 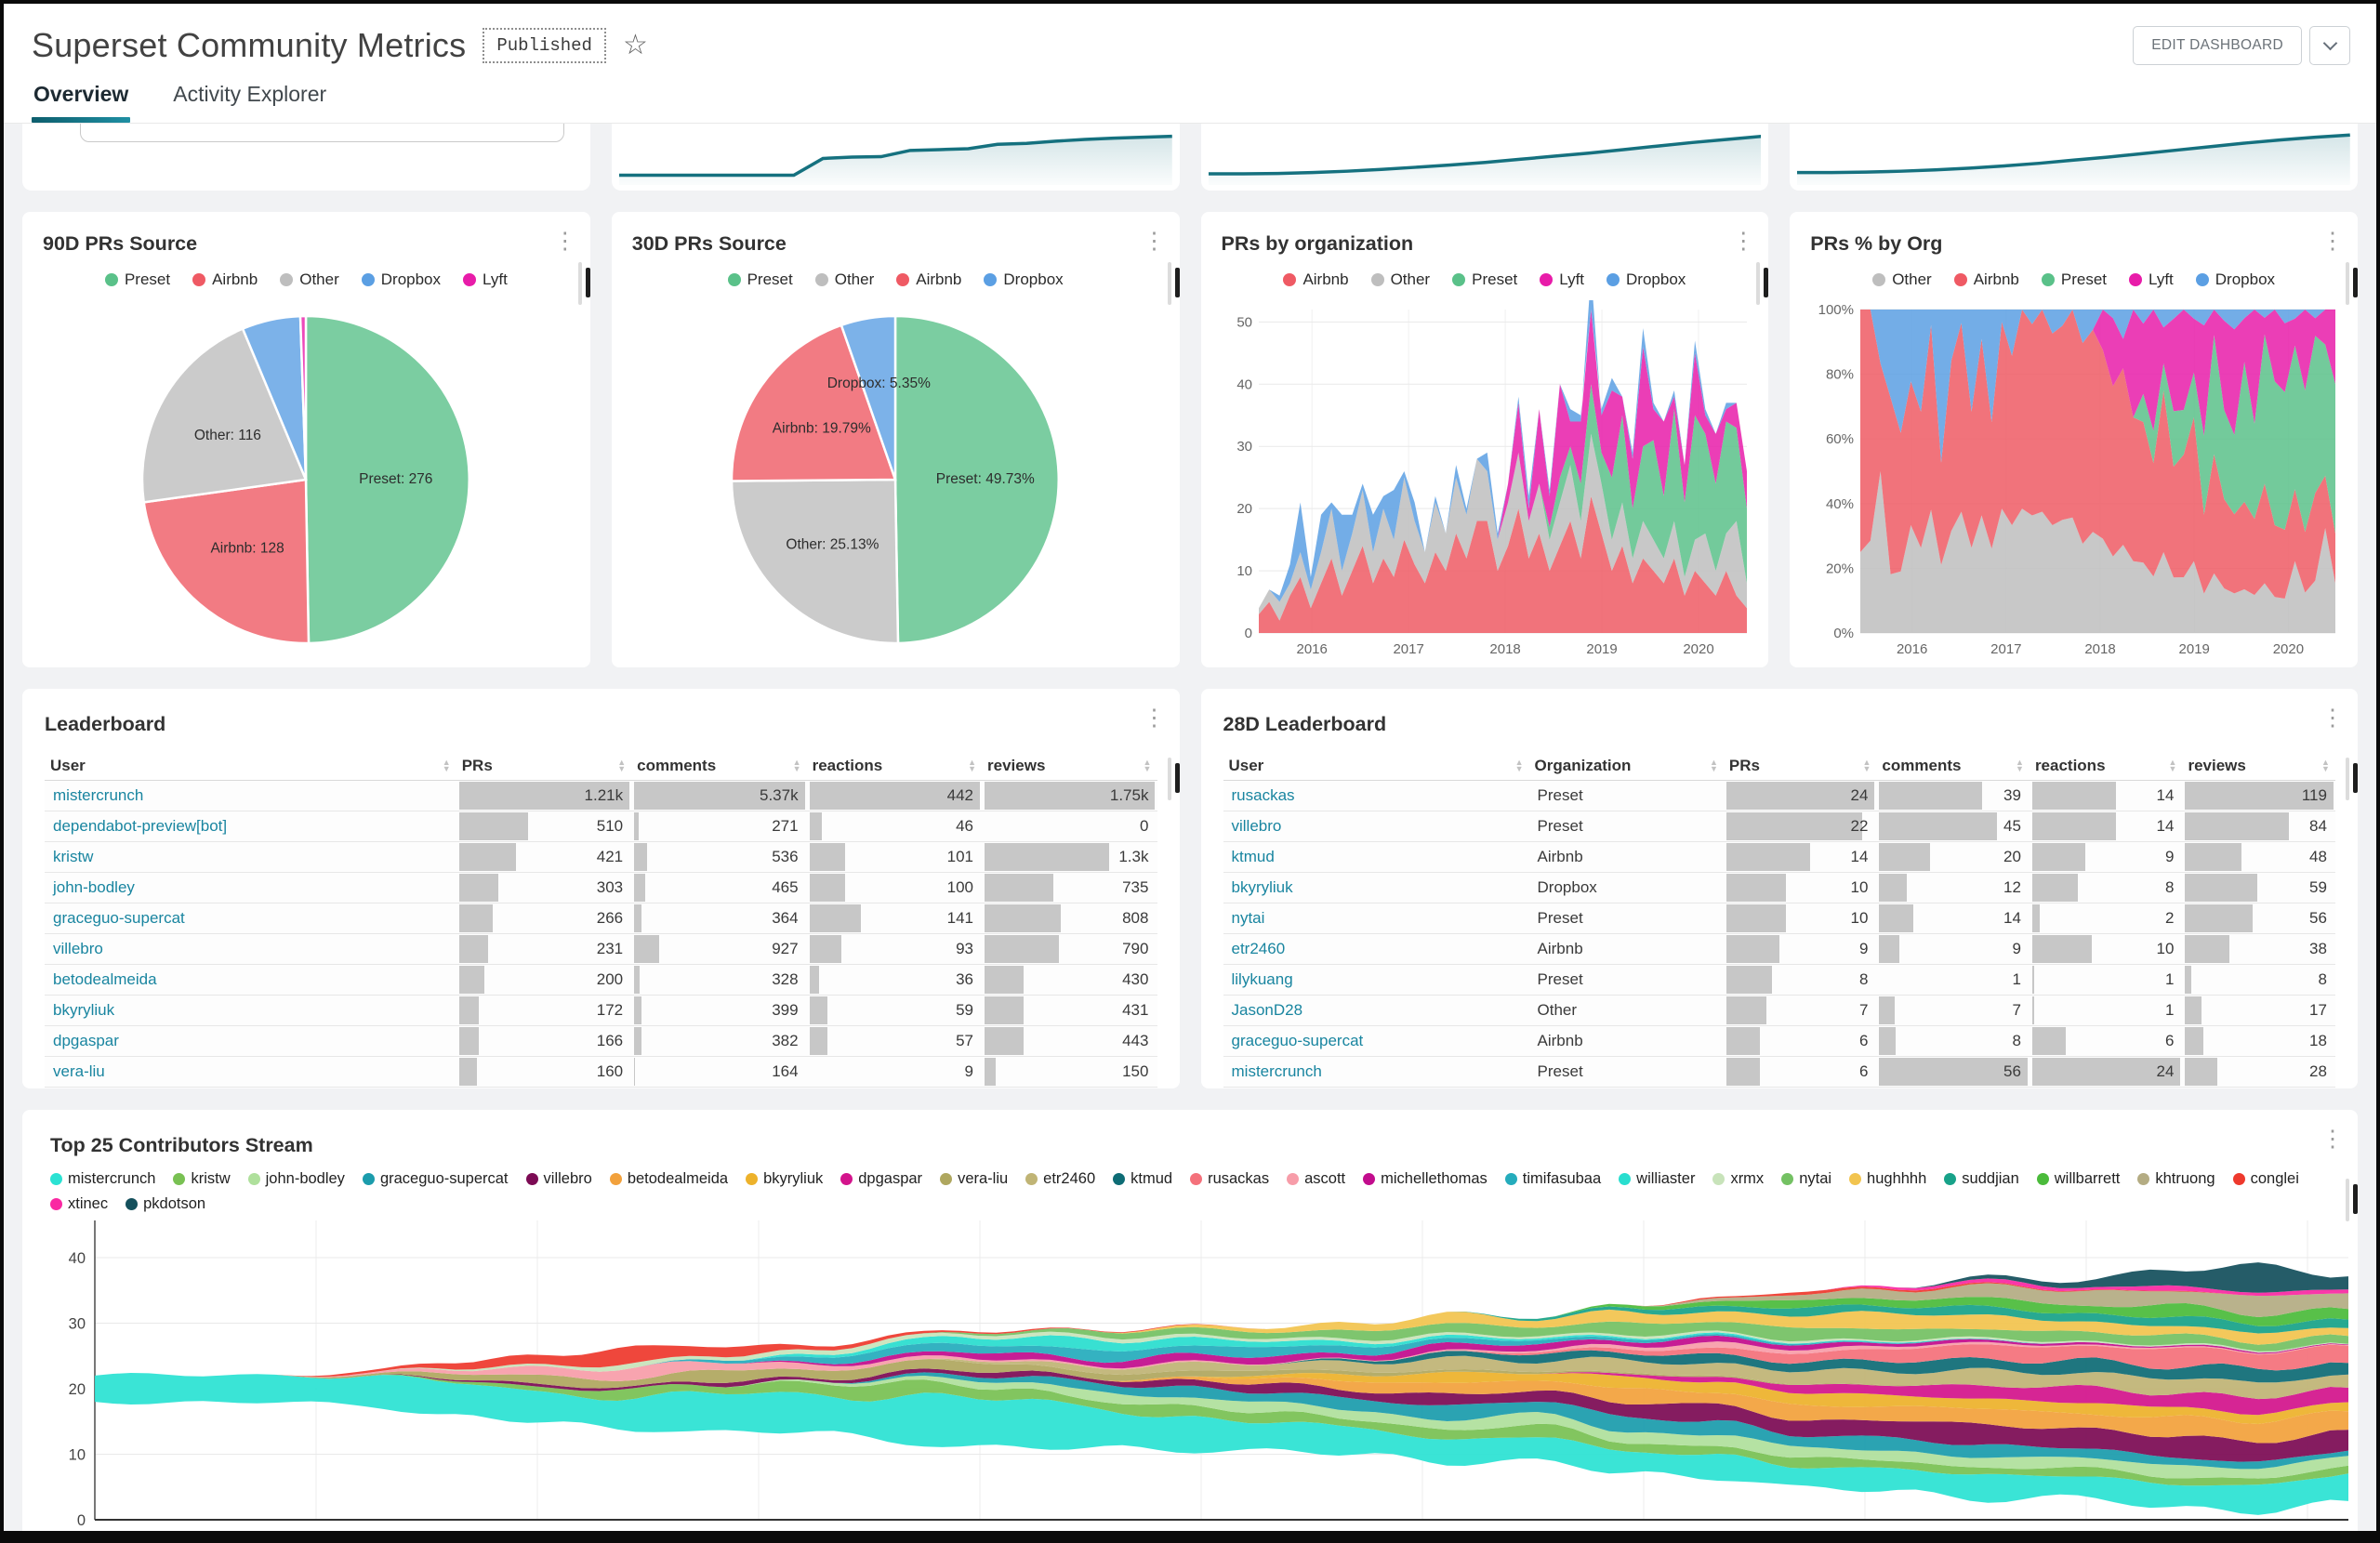 What do you see at coordinates (1316, 1179) in the screenshot?
I see `legend-item: ascott` at bounding box center [1316, 1179].